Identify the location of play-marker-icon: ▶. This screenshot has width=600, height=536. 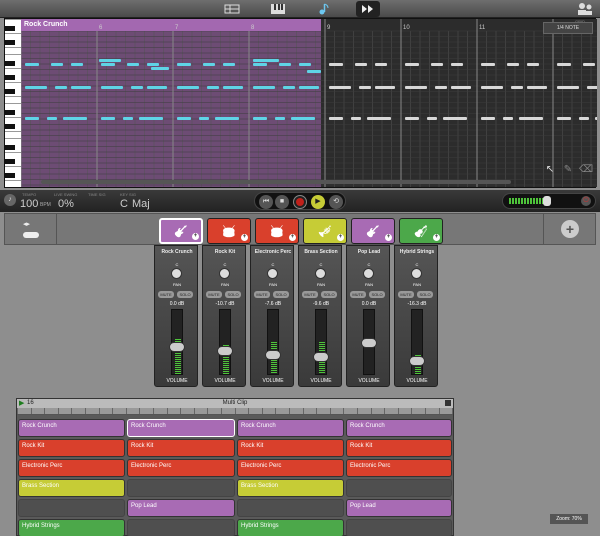
(21, 403).